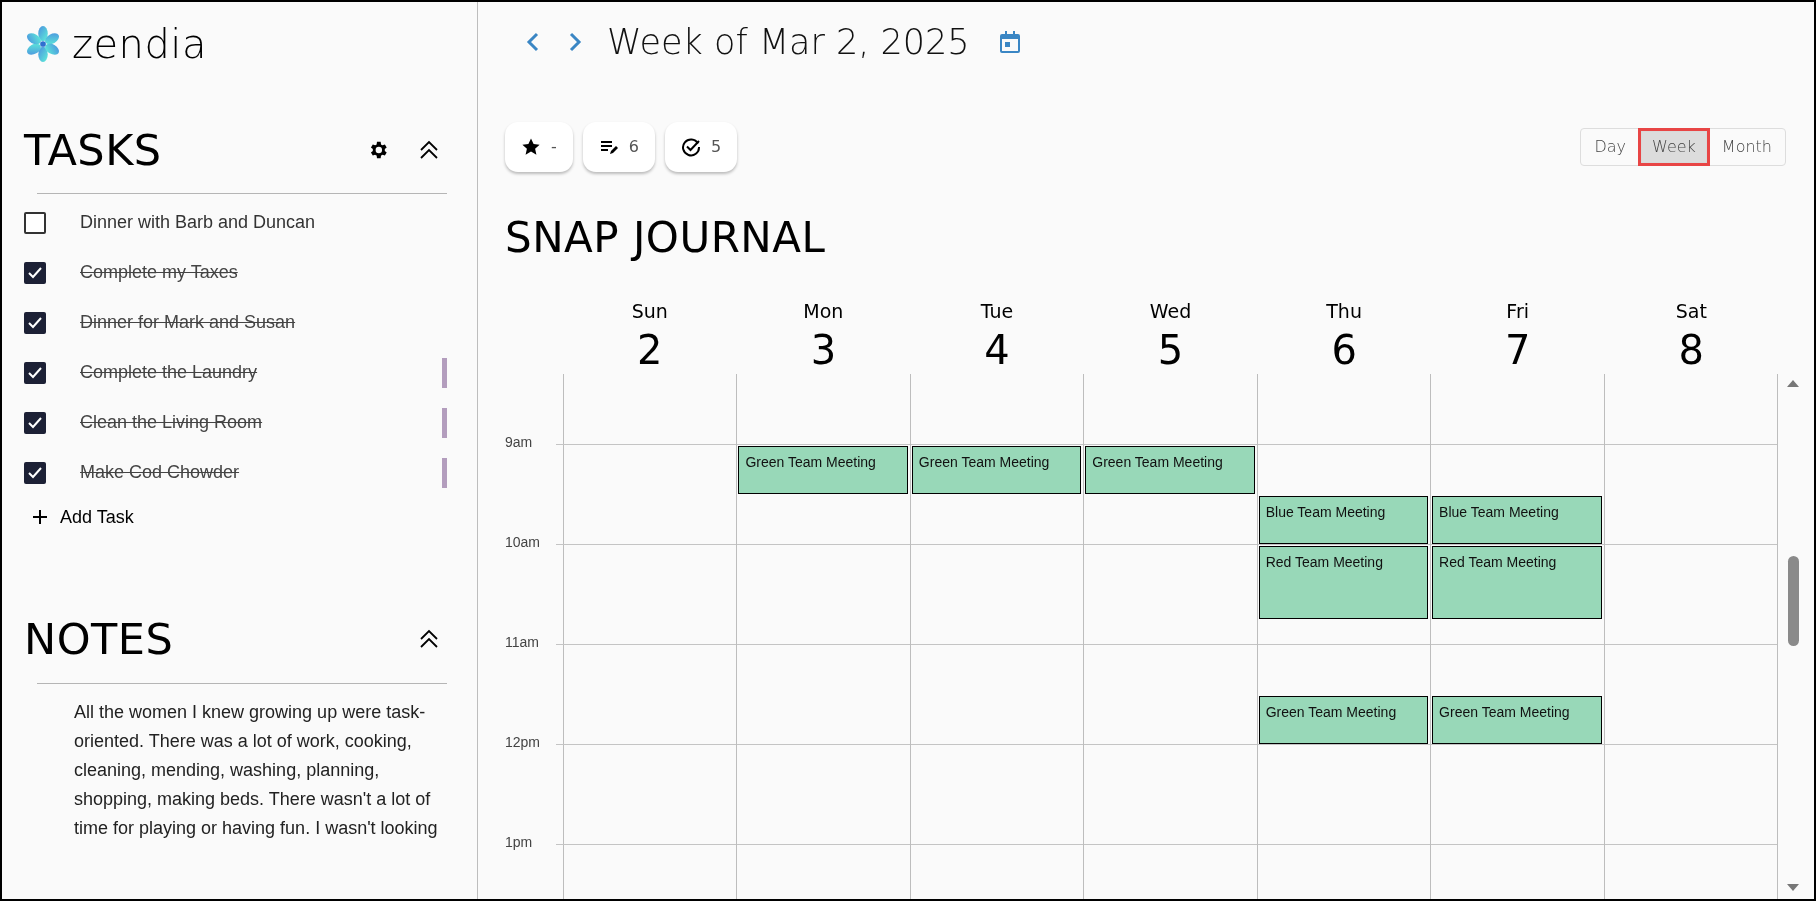  Describe the element at coordinates (523, 742) in the screenshot. I see `hour-label: 12pm` at that location.